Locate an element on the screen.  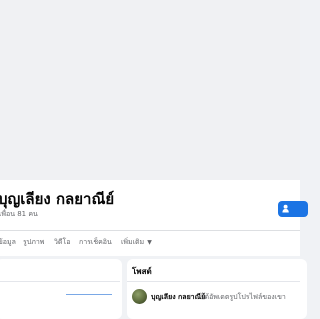
tab-label: รูปภาพ is located at coordinates (34, 242).